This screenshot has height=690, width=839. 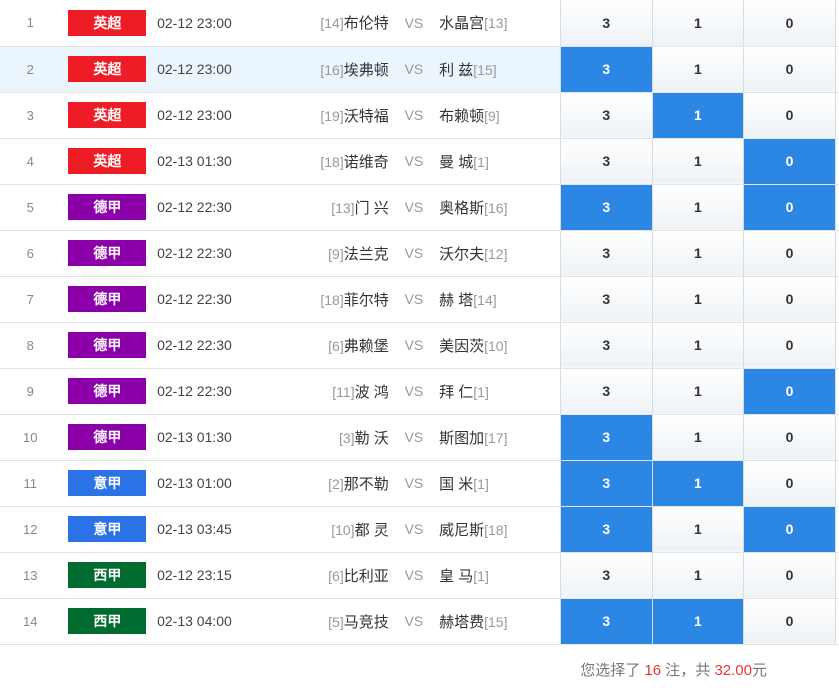 I want to click on away-team-cell: 赫塔费[15], so click(x=500, y=621).